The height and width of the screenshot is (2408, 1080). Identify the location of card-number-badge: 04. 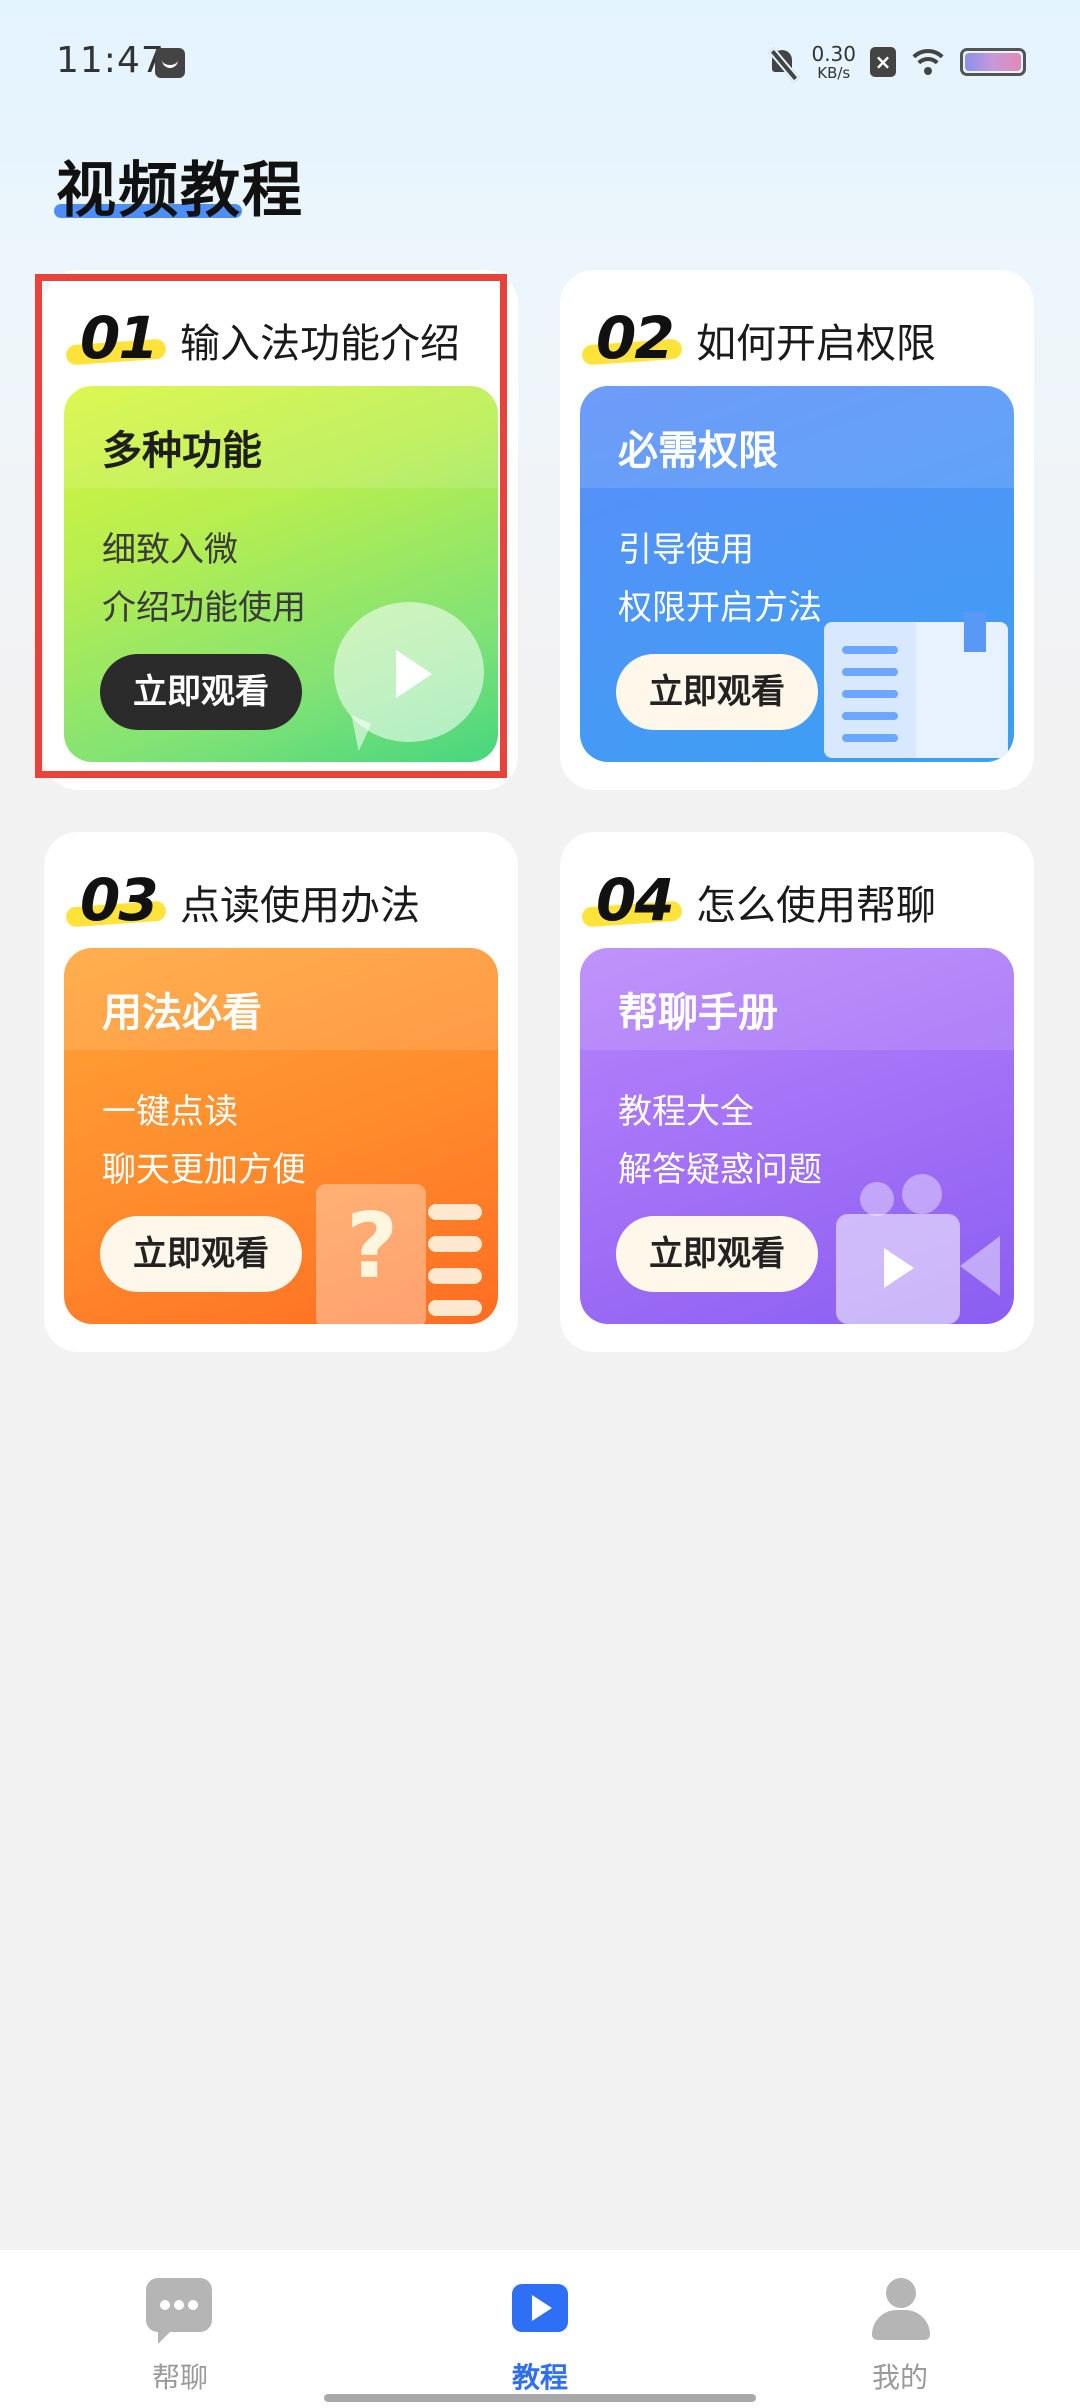
(634, 900).